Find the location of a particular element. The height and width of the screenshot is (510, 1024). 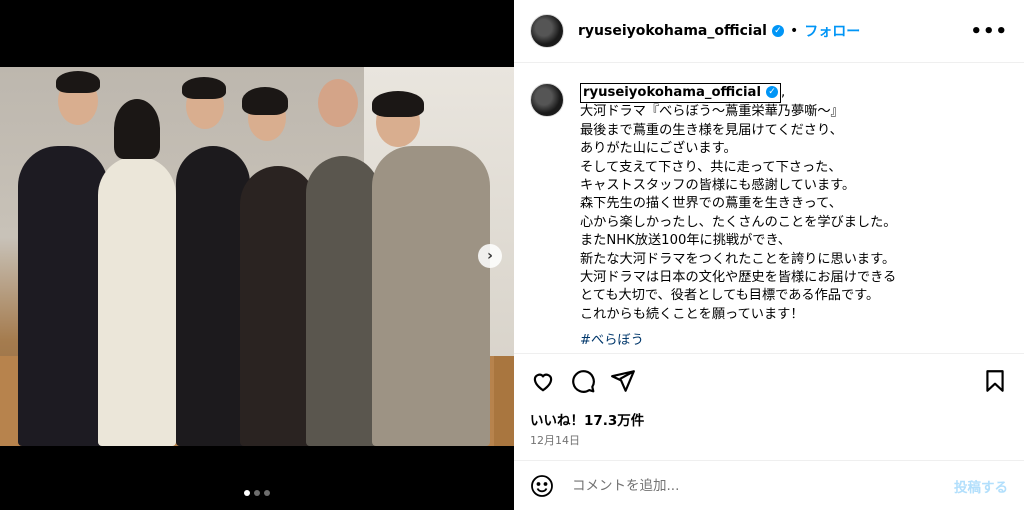

caption-line: 森下先生の描く世界での蔦重を生ききって、 is located at coordinates (711, 204).